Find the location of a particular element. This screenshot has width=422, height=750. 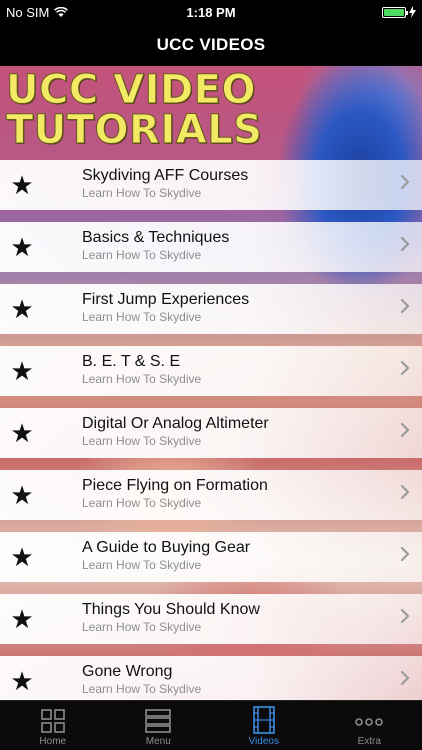

list-item: ★ B. E. T & S. E Learn How To Skydive is located at coordinates (211, 377).